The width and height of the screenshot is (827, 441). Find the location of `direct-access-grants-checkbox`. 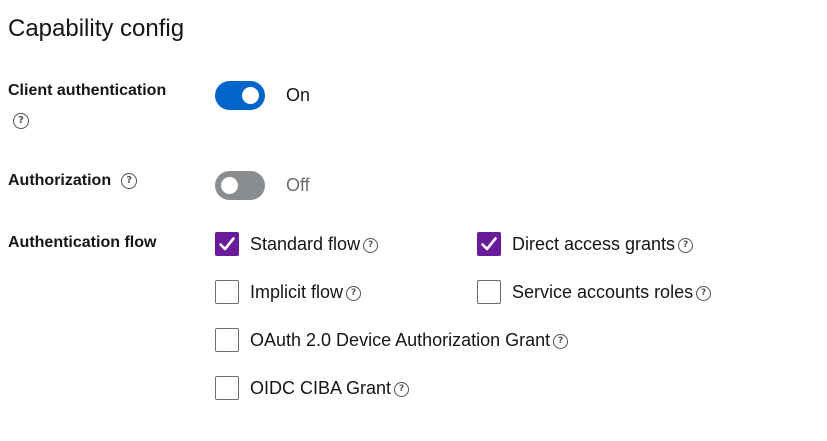

direct-access-grants-checkbox is located at coordinates (489, 244).